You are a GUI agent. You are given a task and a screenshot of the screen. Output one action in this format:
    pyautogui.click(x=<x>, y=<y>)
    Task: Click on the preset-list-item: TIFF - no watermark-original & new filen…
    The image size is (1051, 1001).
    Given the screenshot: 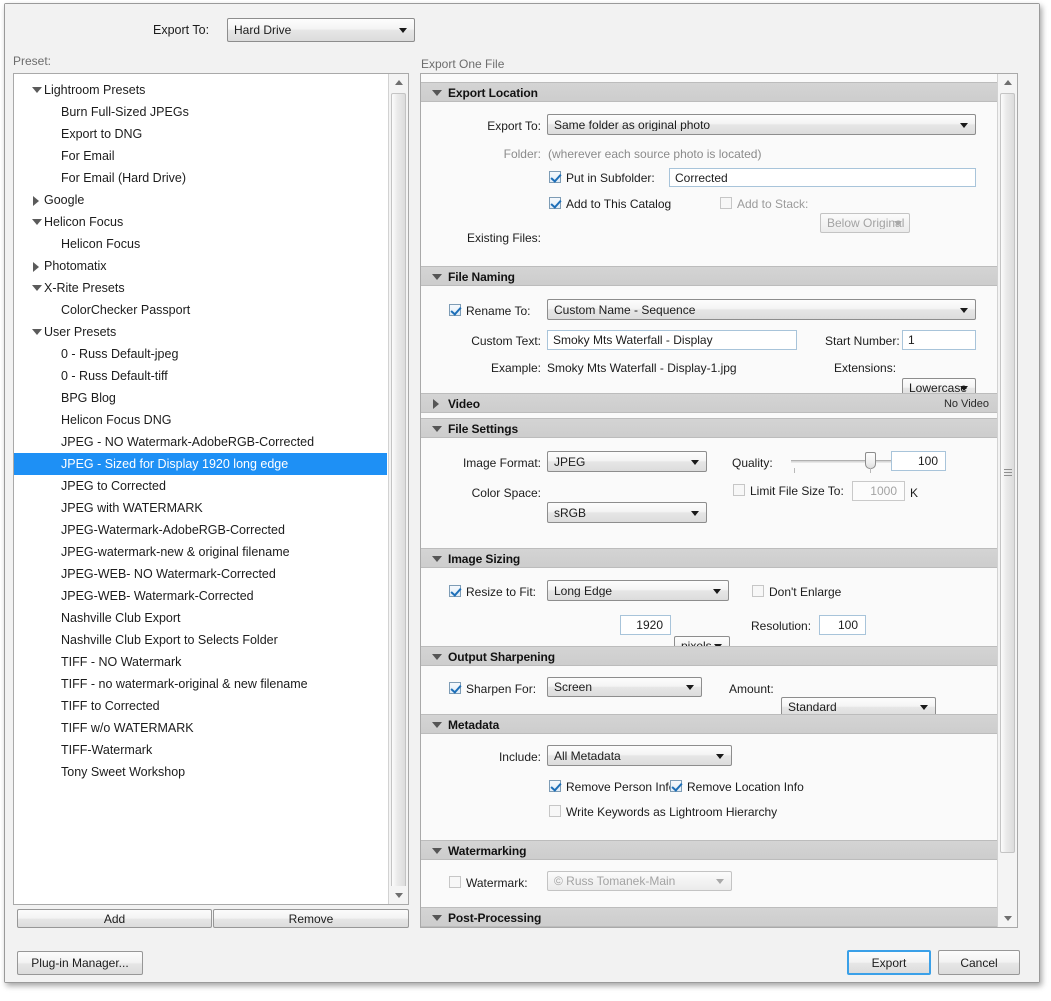 What is the action you would take?
    pyautogui.click(x=200, y=684)
    